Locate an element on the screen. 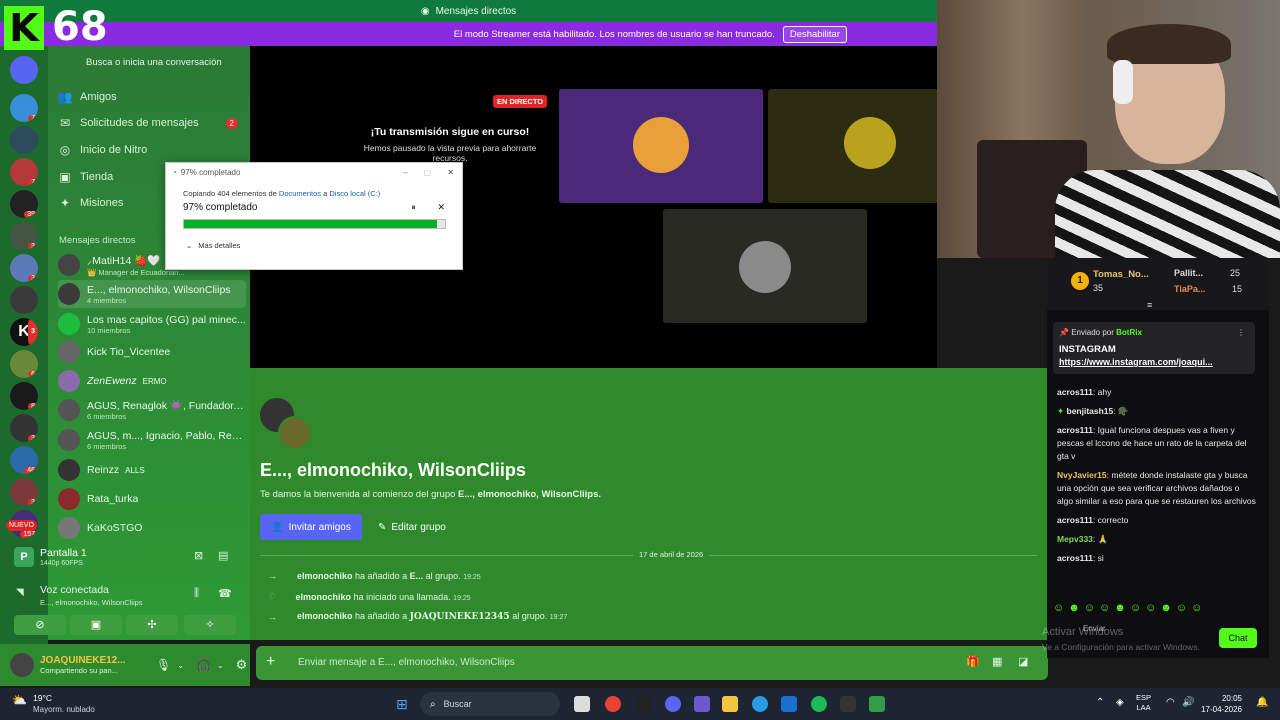  store-icon is located at coordinates (789, 704).